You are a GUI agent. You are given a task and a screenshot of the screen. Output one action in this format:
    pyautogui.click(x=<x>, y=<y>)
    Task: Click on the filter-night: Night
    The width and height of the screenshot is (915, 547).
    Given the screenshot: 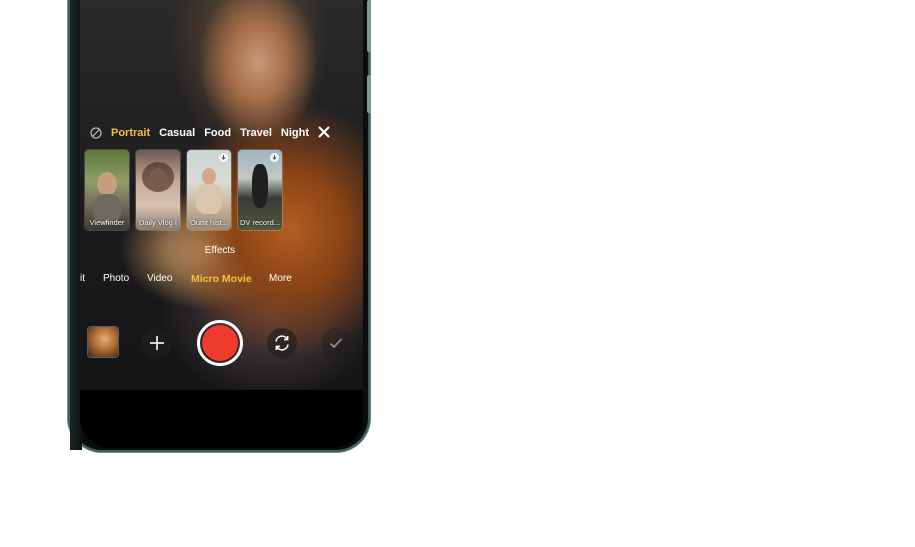 What is the action you would take?
    pyautogui.click(x=295, y=133)
    